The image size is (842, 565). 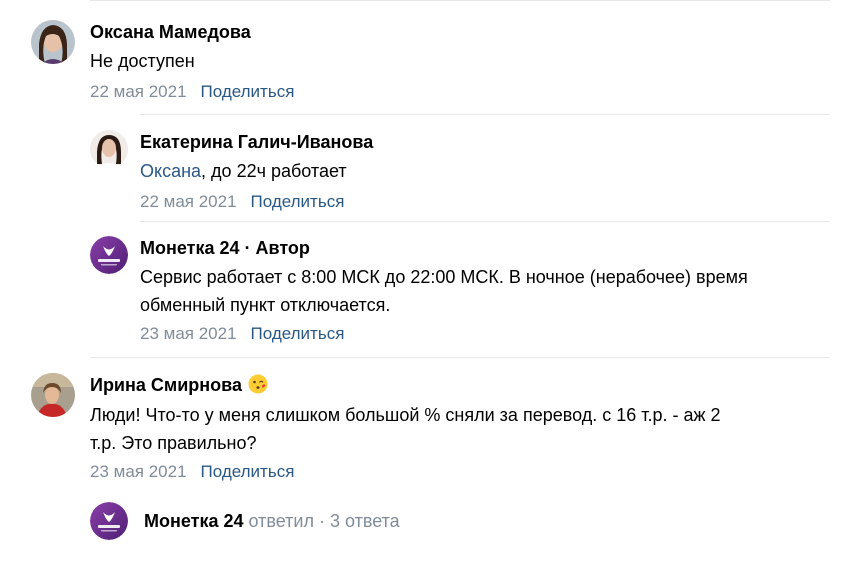 I want to click on replies-summary: Монетка 24 ответил · 3 ответа, so click(x=272, y=521).